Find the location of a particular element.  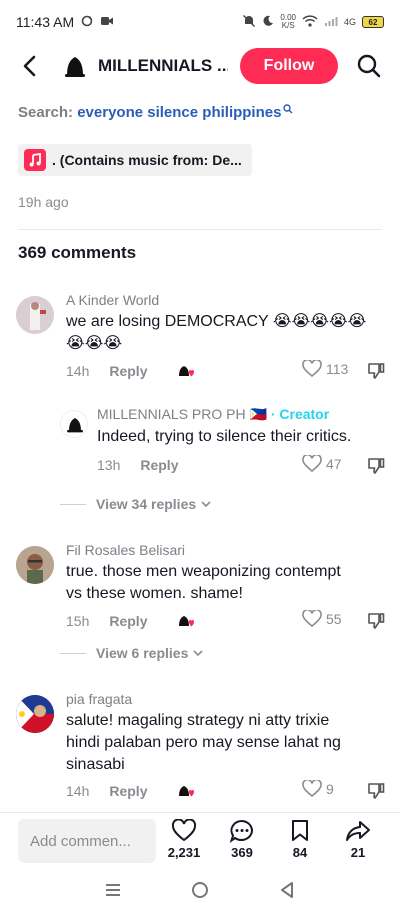

comment-button: 369 is located at coordinates (242, 839).